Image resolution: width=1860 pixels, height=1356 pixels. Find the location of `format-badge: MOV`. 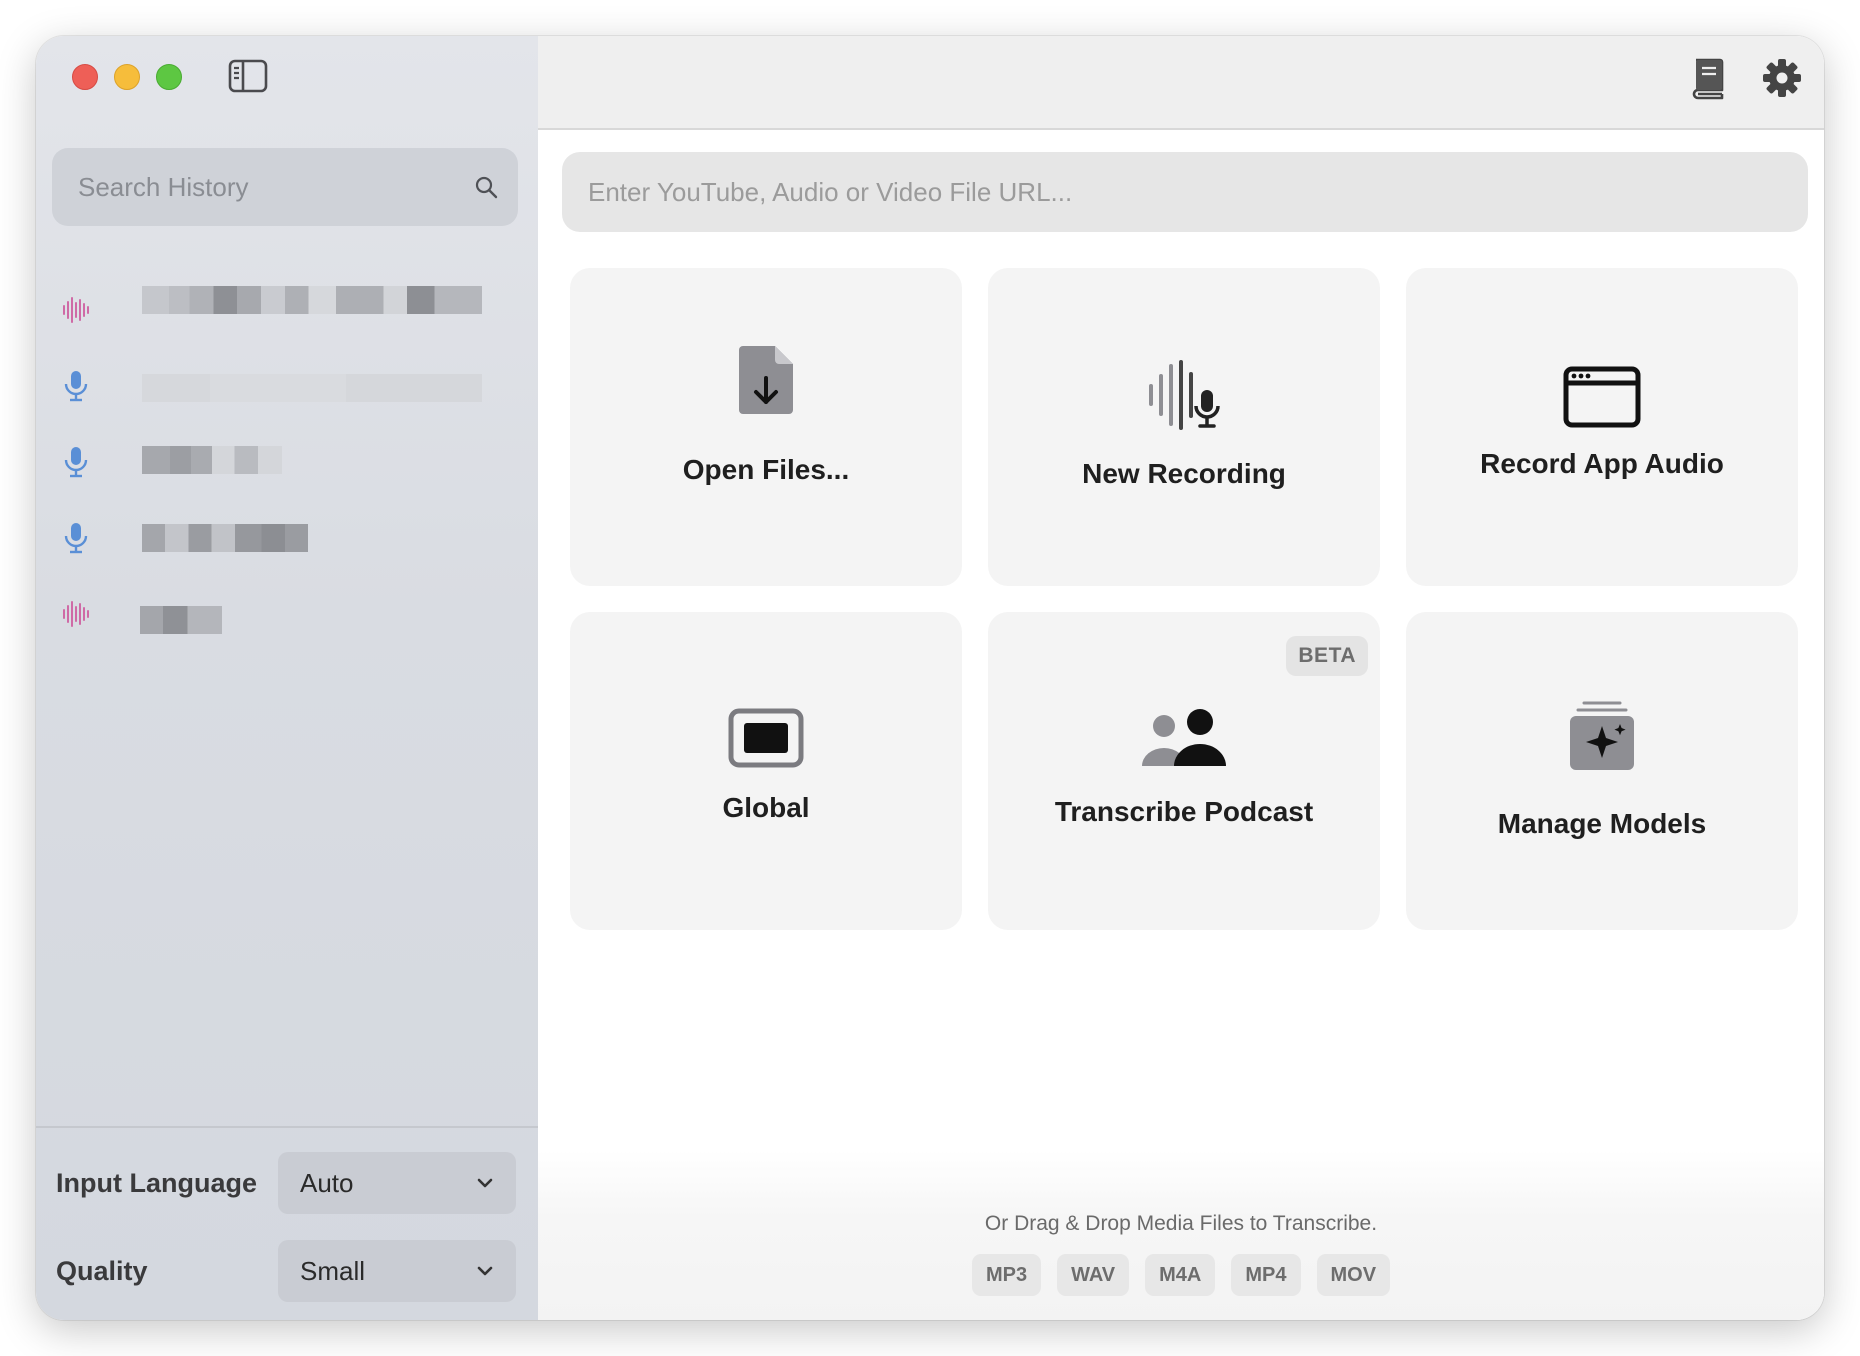

format-badge: MOV is located at coordinates (1353, 1275).